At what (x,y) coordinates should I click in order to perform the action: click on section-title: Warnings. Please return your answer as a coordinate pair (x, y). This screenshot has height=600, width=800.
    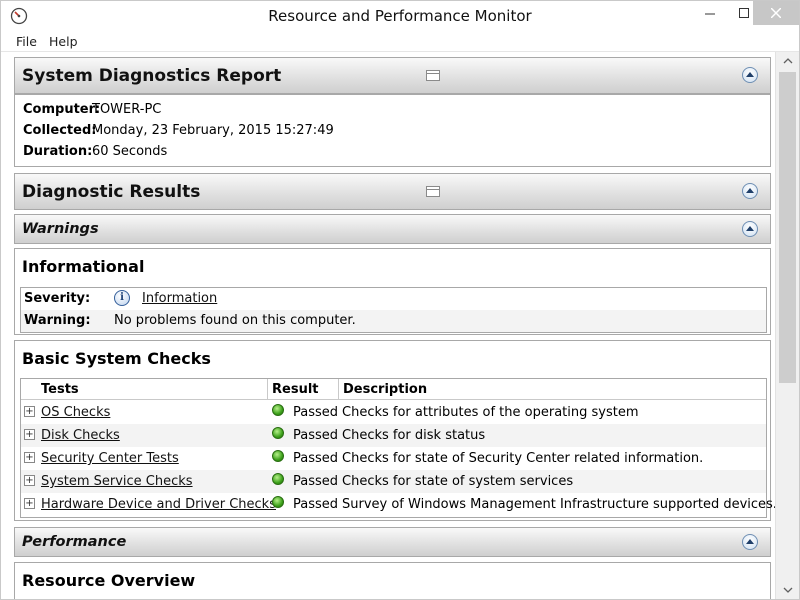
    Looking at the image, I should click on (60, 229).